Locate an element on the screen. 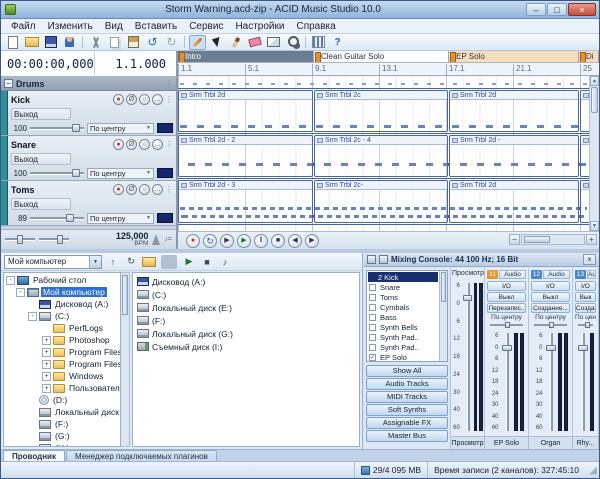 The width and height of the screenshot is (600, 479). mute-button: Ø is located at coordinates (131, 144).